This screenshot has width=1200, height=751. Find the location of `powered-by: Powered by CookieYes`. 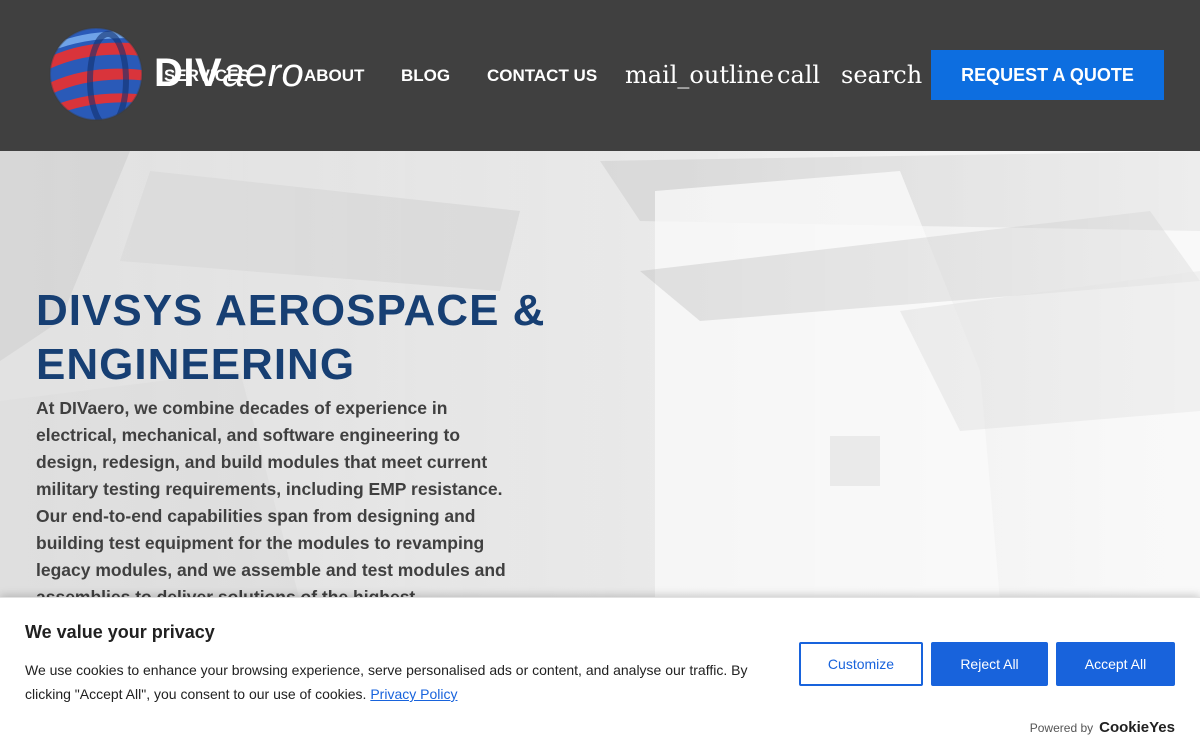

powered-by: Powered by CookieYes is located at coordinates (1102, 727).